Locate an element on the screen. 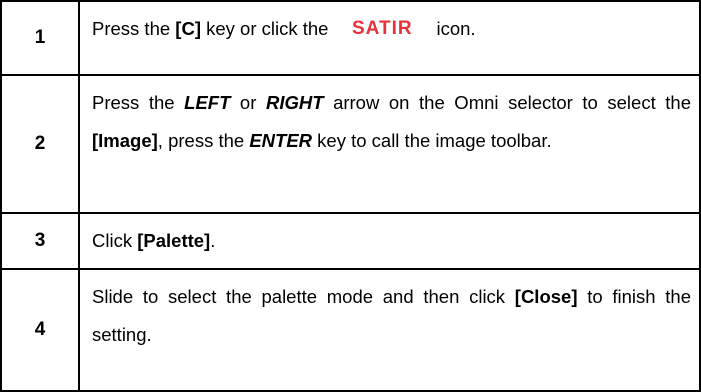  text-fragment: , press the is located at coordinates (203, 140).